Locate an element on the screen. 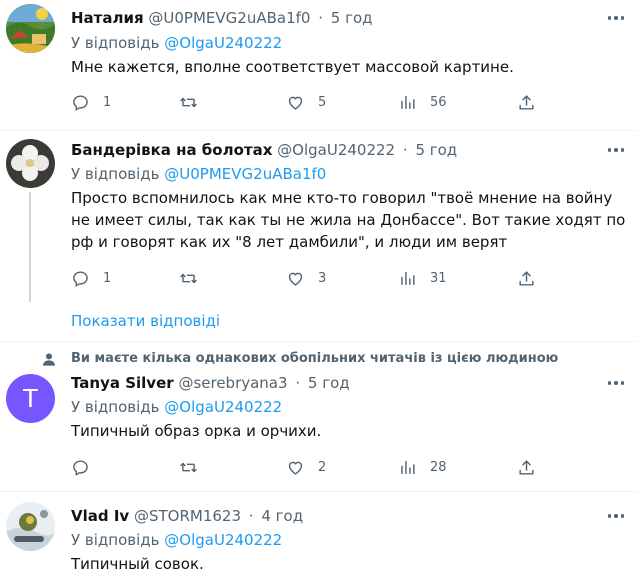 This screenshot has width=637, height=583. tweet-header: Наталия @U0PMEVG2uABa1f0 · 5 год is located at coordinates (222, 18).